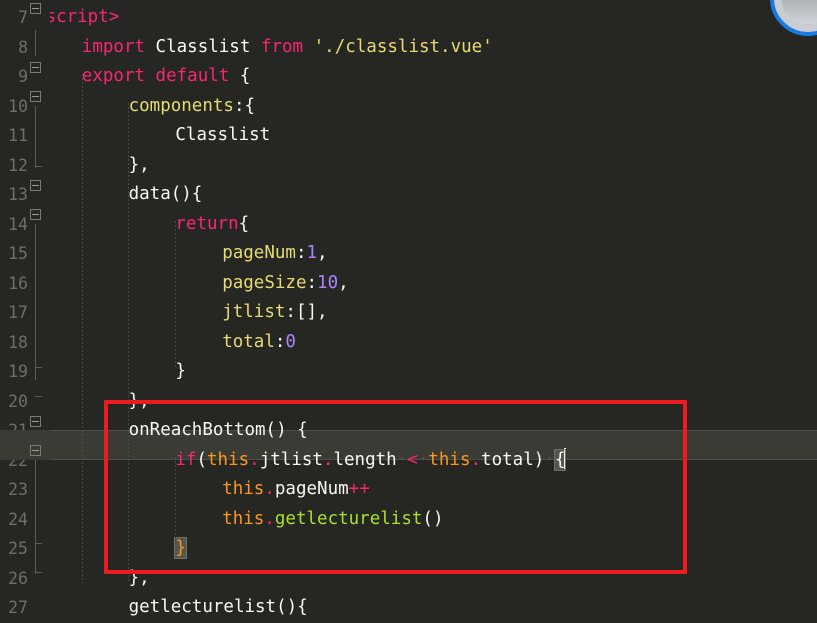 Image resolution: width=817 pixels, height=623 pixels. What do you see at coordinates (408, 490) in the screenshot?
I see `code-line: this.pageNum++` at bounding box center [408, 490].